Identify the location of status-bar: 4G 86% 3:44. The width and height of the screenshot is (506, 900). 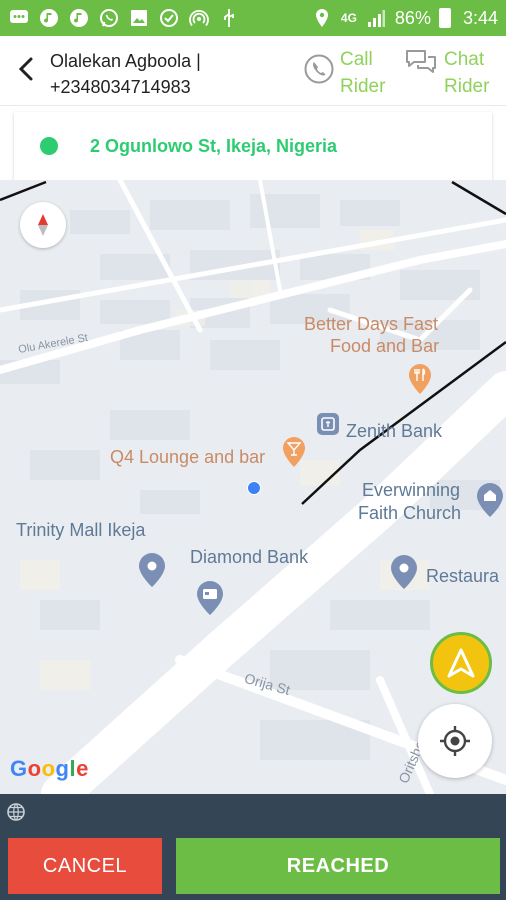
(253, 18).